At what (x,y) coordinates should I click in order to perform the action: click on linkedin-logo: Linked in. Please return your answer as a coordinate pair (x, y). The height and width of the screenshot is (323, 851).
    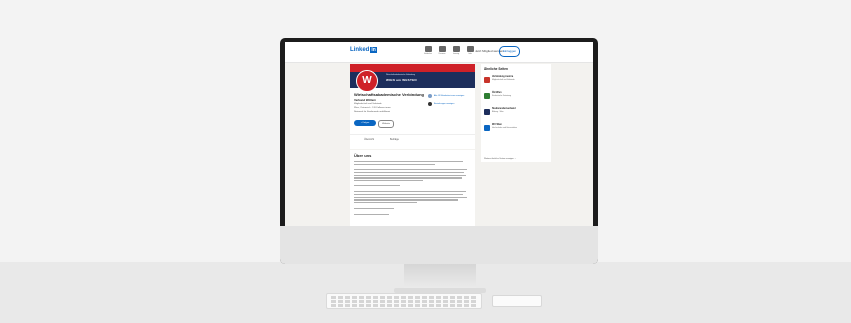
    Looking at the image, I should click on (363, 50).